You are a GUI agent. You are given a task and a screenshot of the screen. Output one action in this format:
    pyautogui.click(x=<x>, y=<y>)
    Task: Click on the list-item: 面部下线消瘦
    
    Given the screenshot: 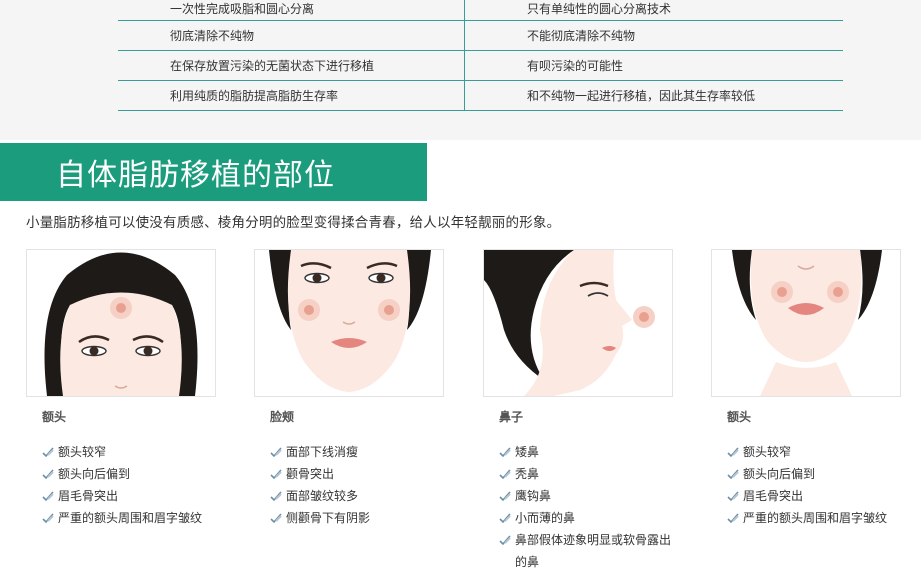 What is the action you would take?
    pyautogui.click(x=357, y=452)
    